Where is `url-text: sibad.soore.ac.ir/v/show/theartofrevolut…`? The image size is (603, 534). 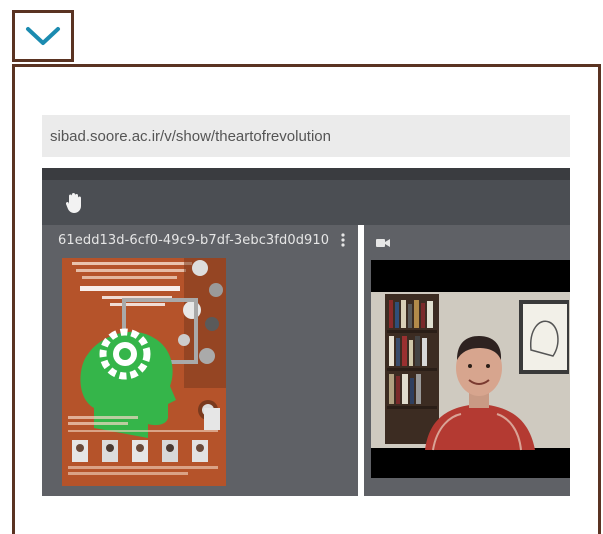 url-text: sibad.soore.ac.ir/v/show/theartofrevolut… is located at coordinates (190, 136).